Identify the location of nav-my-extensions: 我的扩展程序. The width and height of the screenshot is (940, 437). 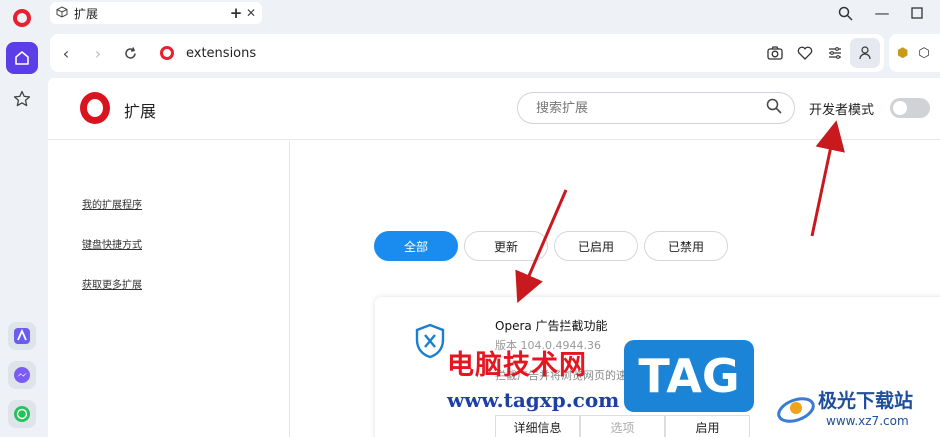
(112, 203).